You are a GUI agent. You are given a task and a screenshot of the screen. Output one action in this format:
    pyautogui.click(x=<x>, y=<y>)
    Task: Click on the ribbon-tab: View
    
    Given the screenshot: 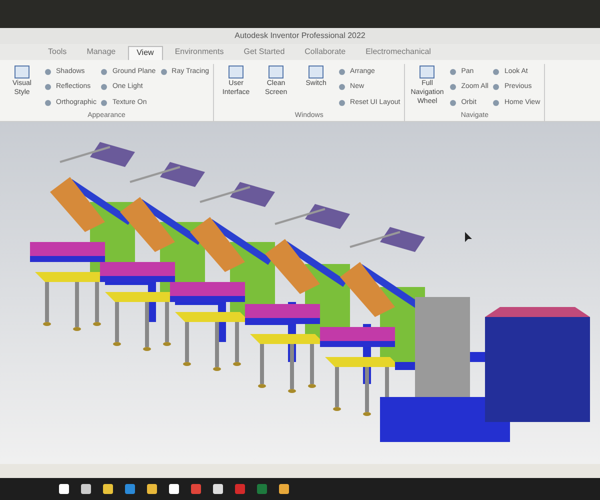 What is the action you would take?
    pyautogui.click(x=145, y=53)
    